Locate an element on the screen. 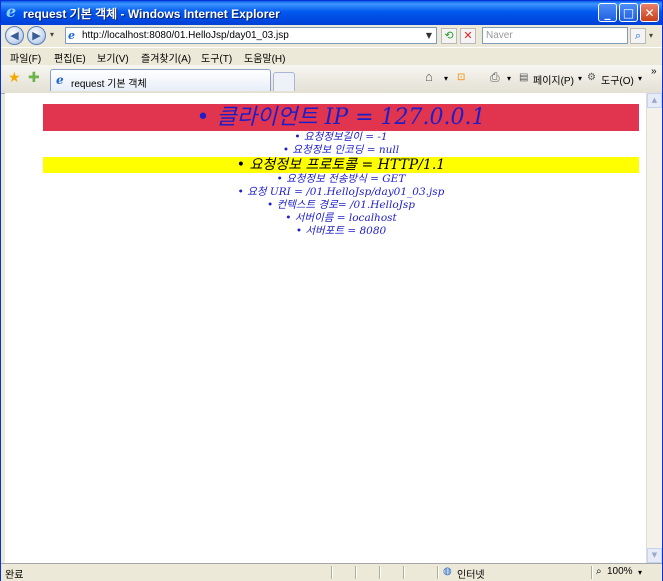  print-dropdown-icon: ▾ is located at coordinates (509, 78).